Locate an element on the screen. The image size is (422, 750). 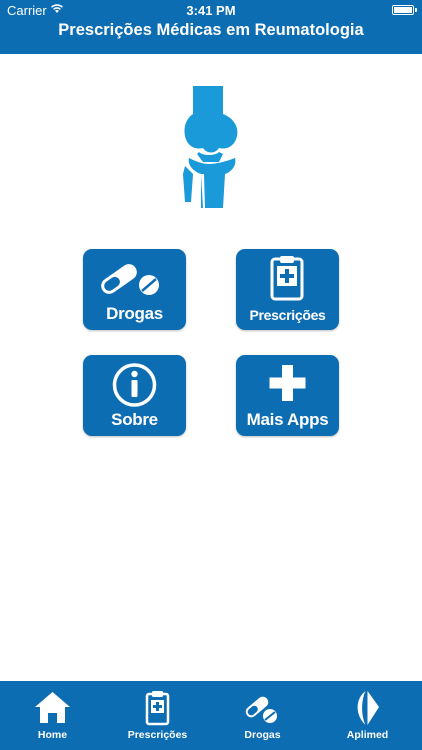
tab-home: Home is located at coordinates (52, 715).